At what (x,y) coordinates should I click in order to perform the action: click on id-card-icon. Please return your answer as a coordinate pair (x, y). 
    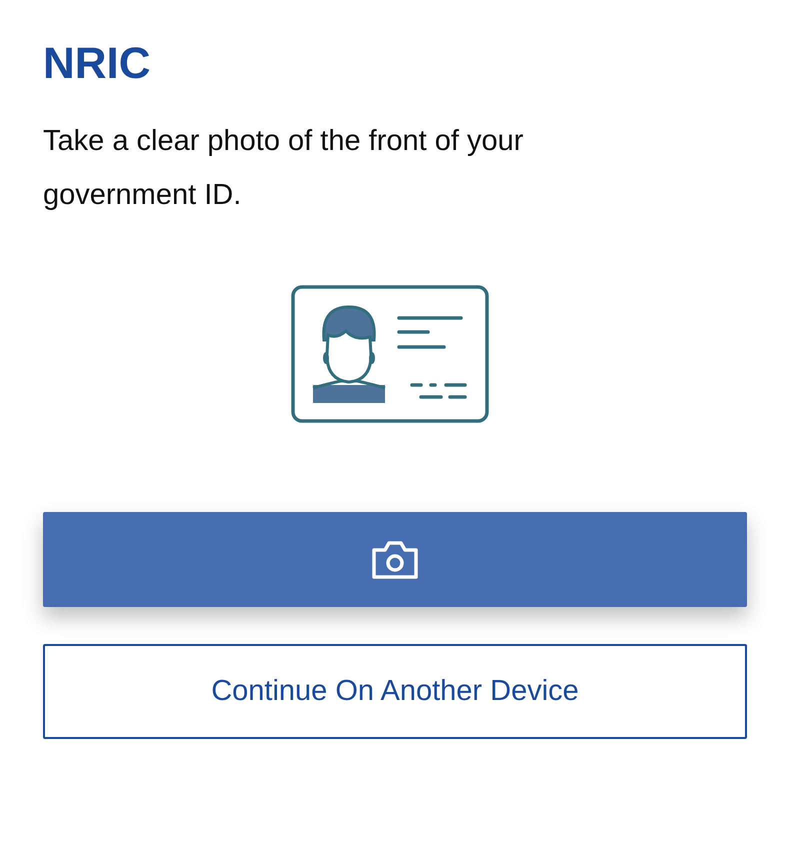
    Looking at the image, I should click on (390, 354).